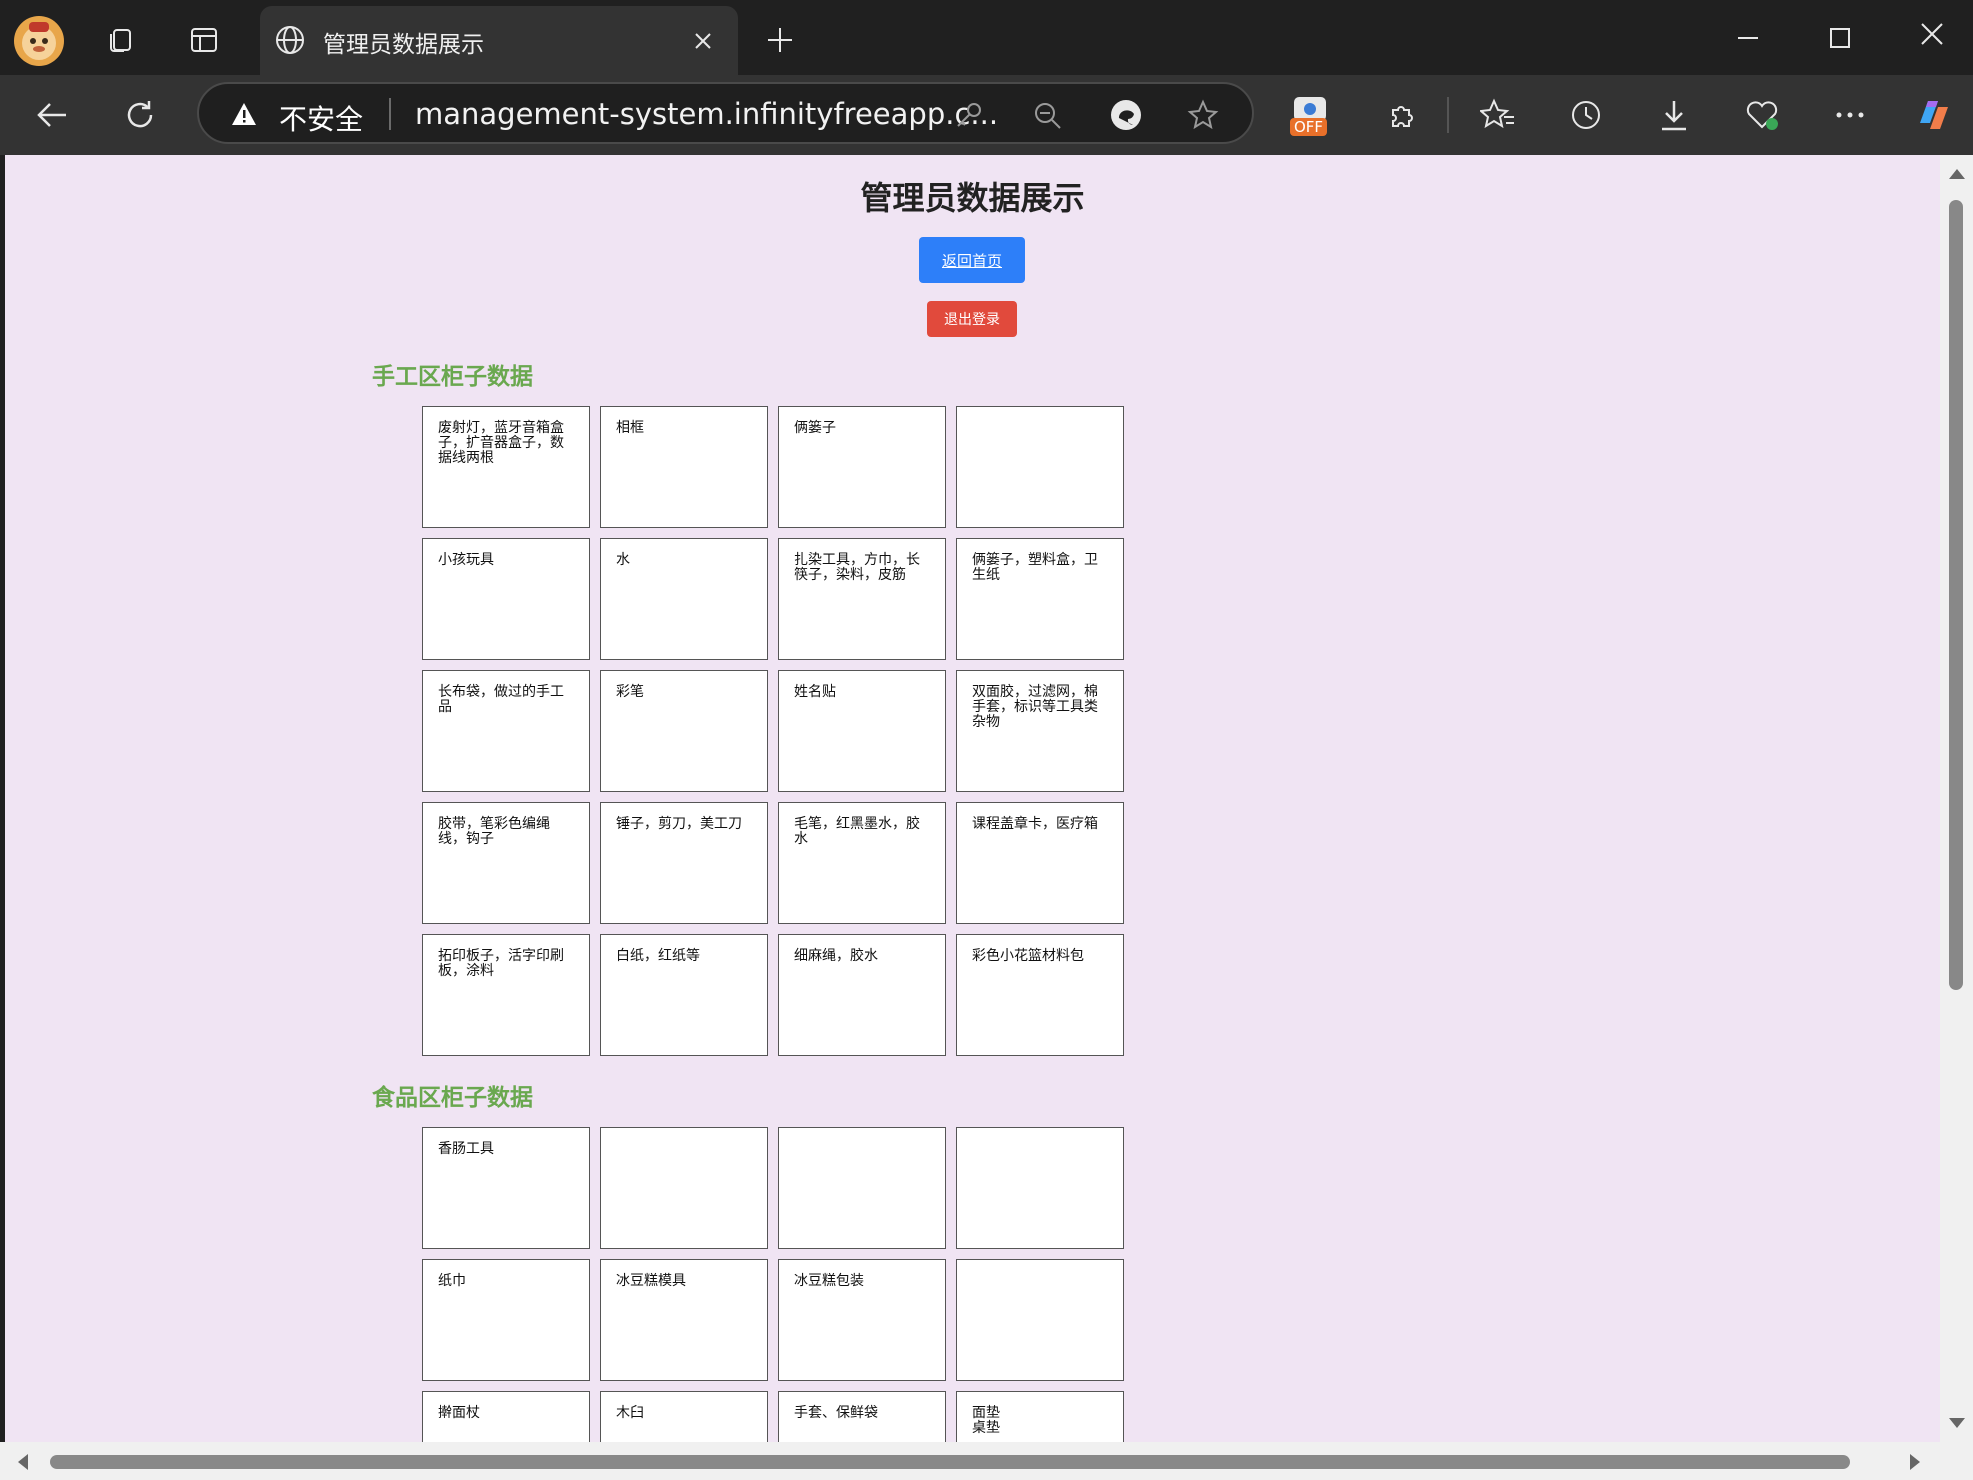  Describe the element at coordinates (1840, 38) in the screenshot. I see `maximize-icon` at that location.